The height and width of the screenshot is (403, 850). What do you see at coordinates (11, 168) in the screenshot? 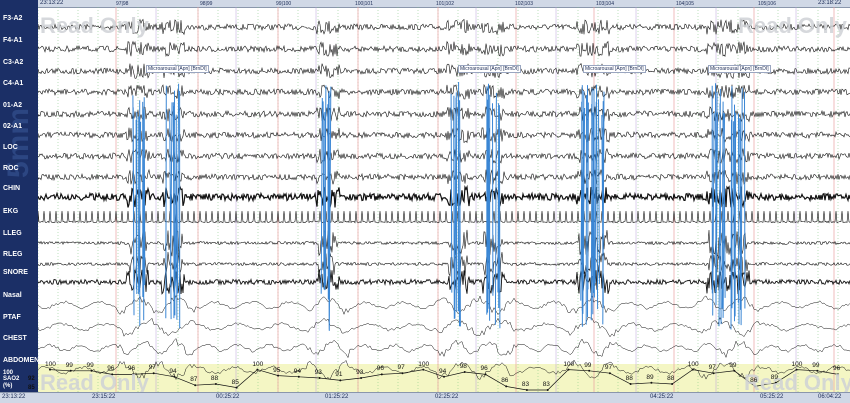
I see `channel-label-roc: ROC` at bounding box center [11, 168].